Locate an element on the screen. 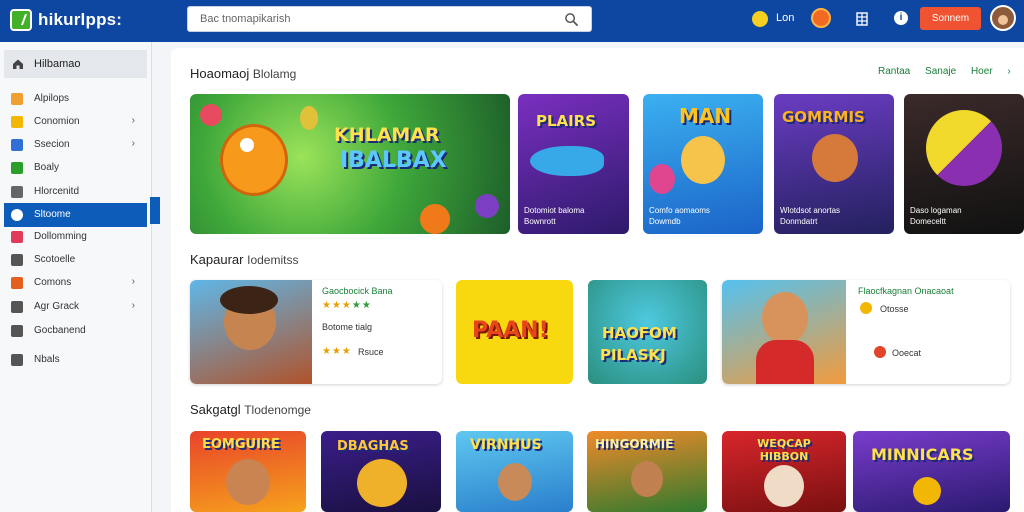  featured-link-1: Sanaje is located at coordinates (940, 71).